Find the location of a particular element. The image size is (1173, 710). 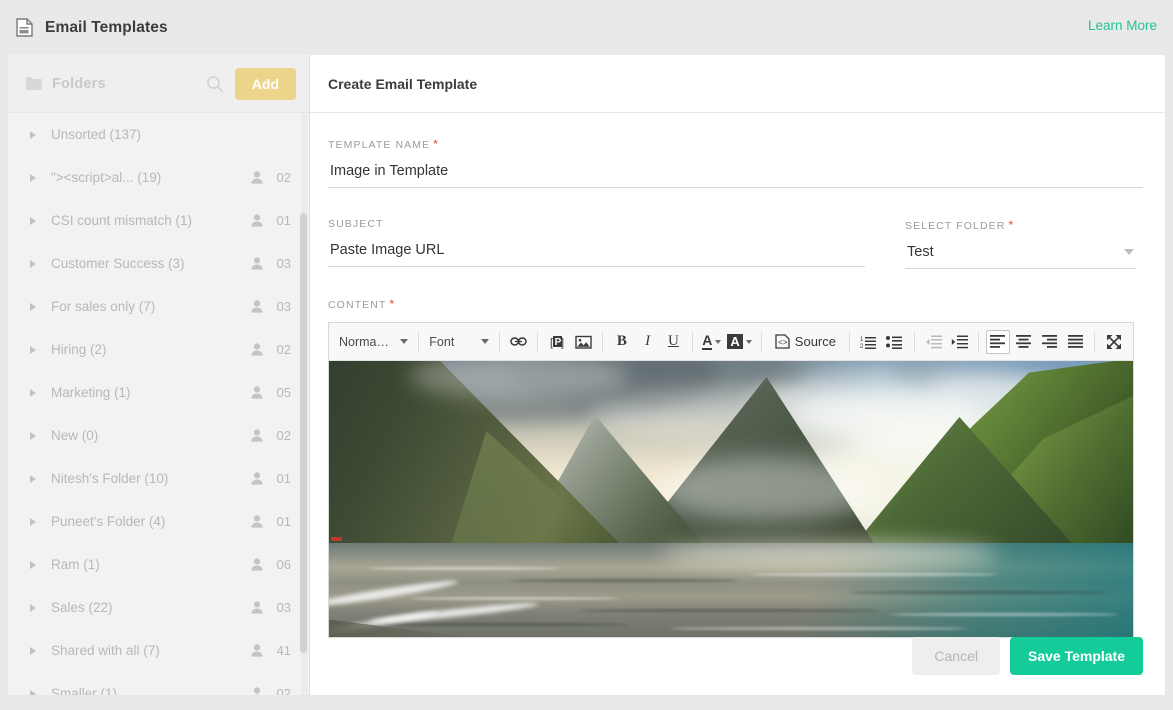

folder-list-item: Marketing (1) 05 is located at coordinates (158, 392).